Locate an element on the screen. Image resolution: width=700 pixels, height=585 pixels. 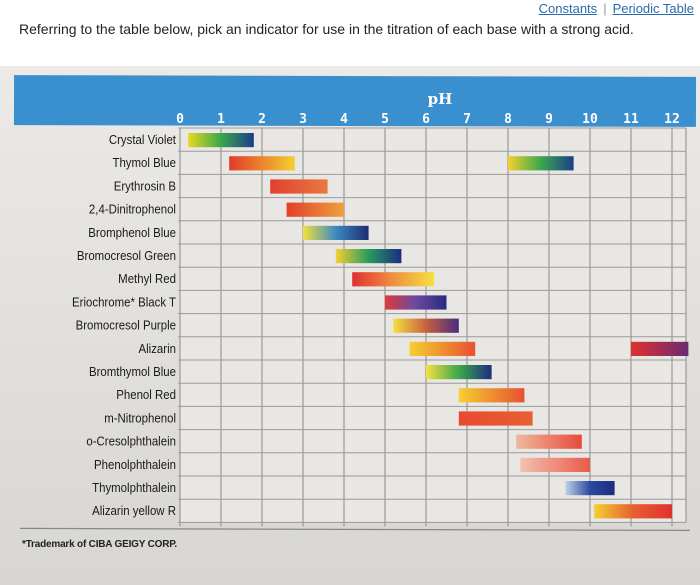
x-tick-label: 4 is located at coordinates (344, 119).